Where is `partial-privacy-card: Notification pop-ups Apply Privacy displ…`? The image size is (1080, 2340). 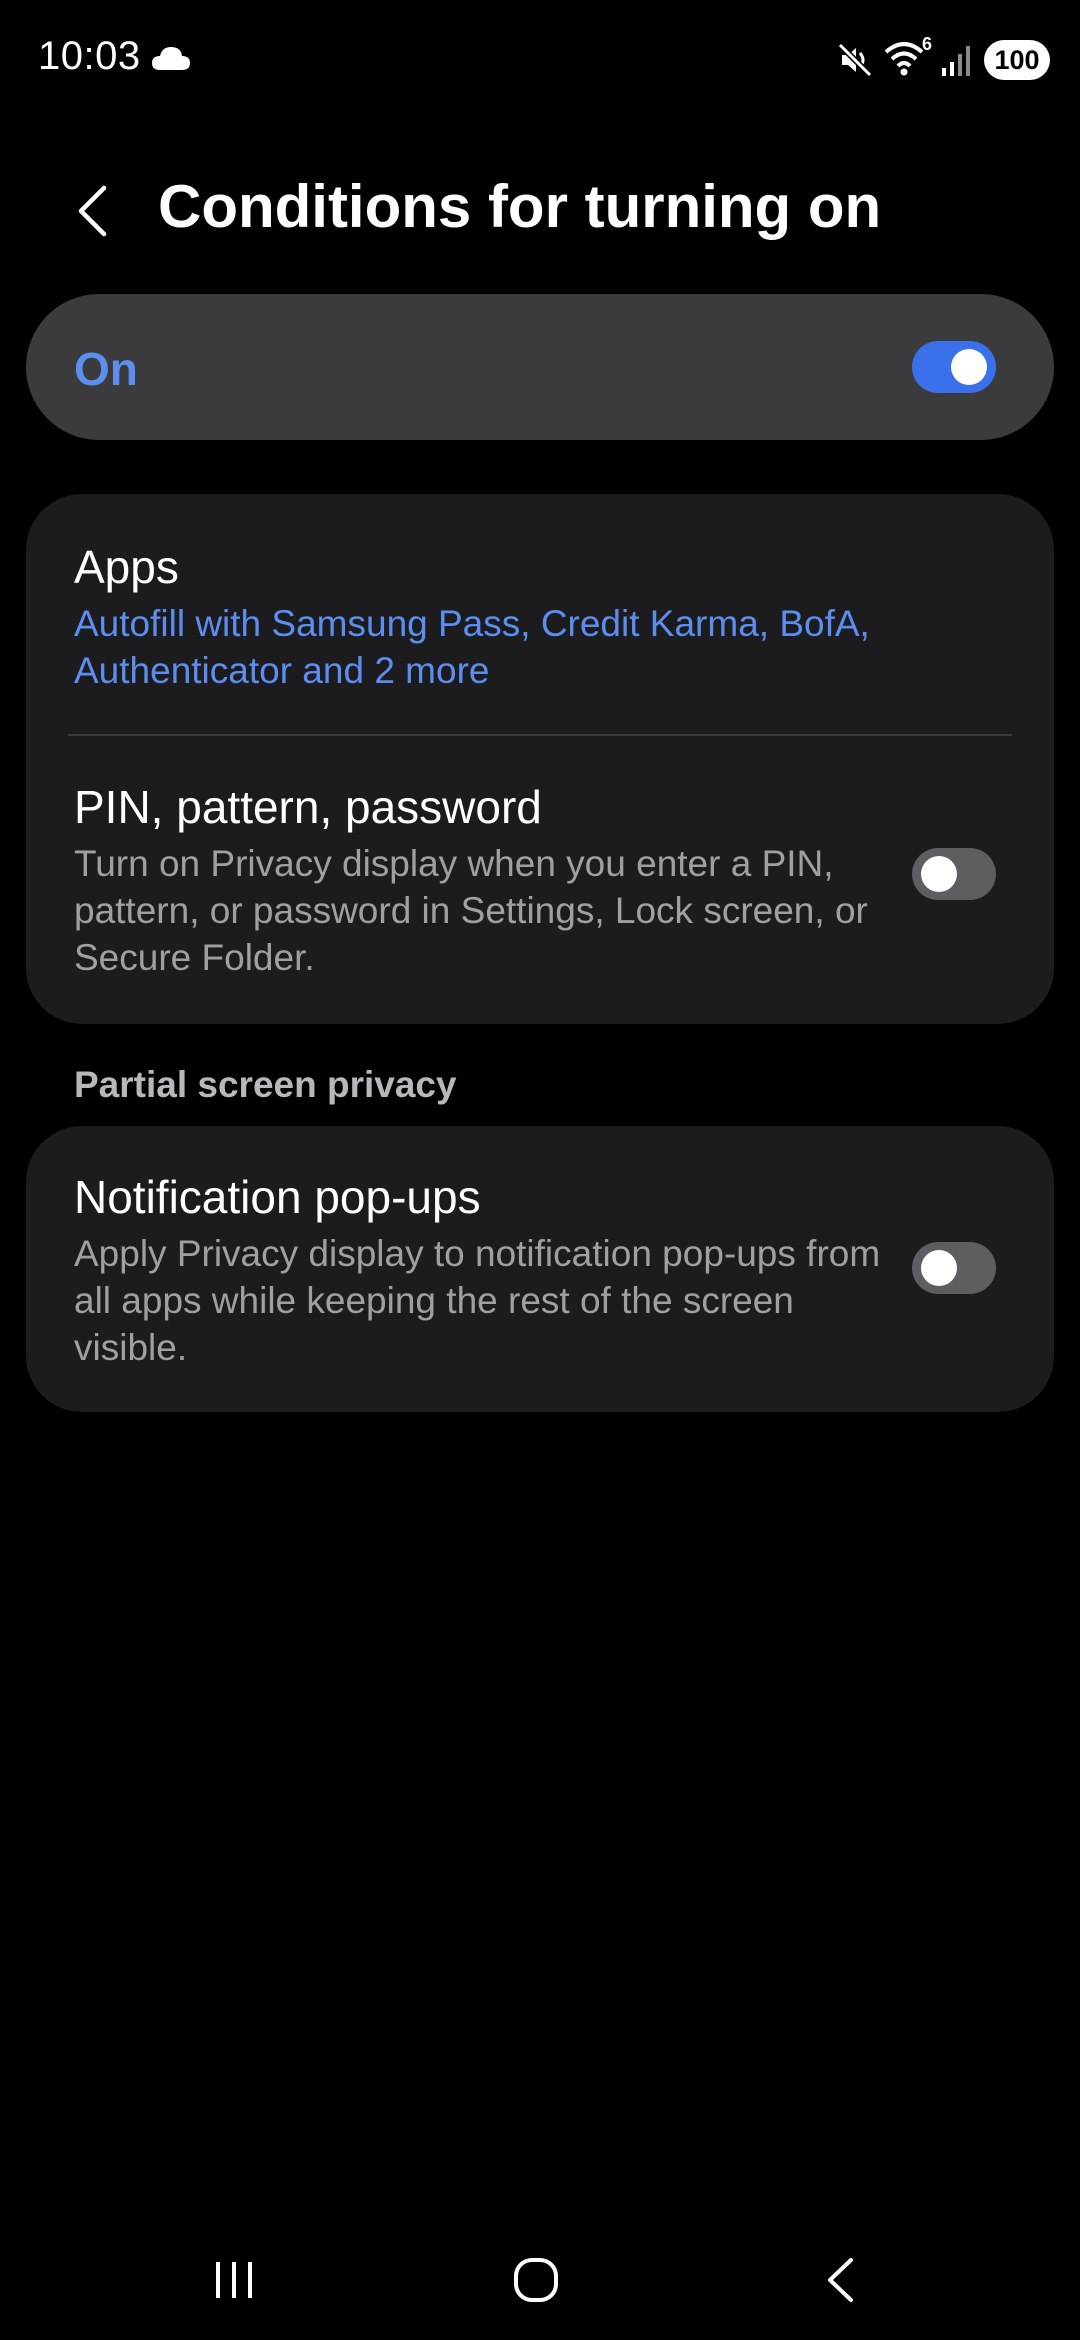
partial-privacy-card: Notification pop-ups Apply Privacy displ… is located at coordinates (540, 1269).